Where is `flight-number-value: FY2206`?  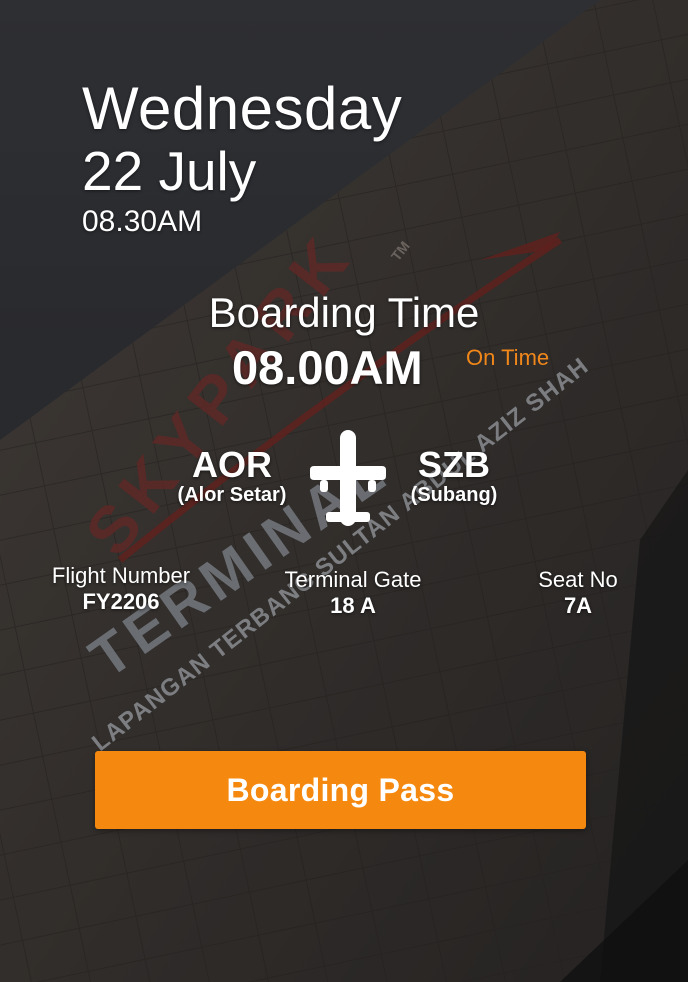 flight-number-value: FY2206 is located at coordinates (121, 601).